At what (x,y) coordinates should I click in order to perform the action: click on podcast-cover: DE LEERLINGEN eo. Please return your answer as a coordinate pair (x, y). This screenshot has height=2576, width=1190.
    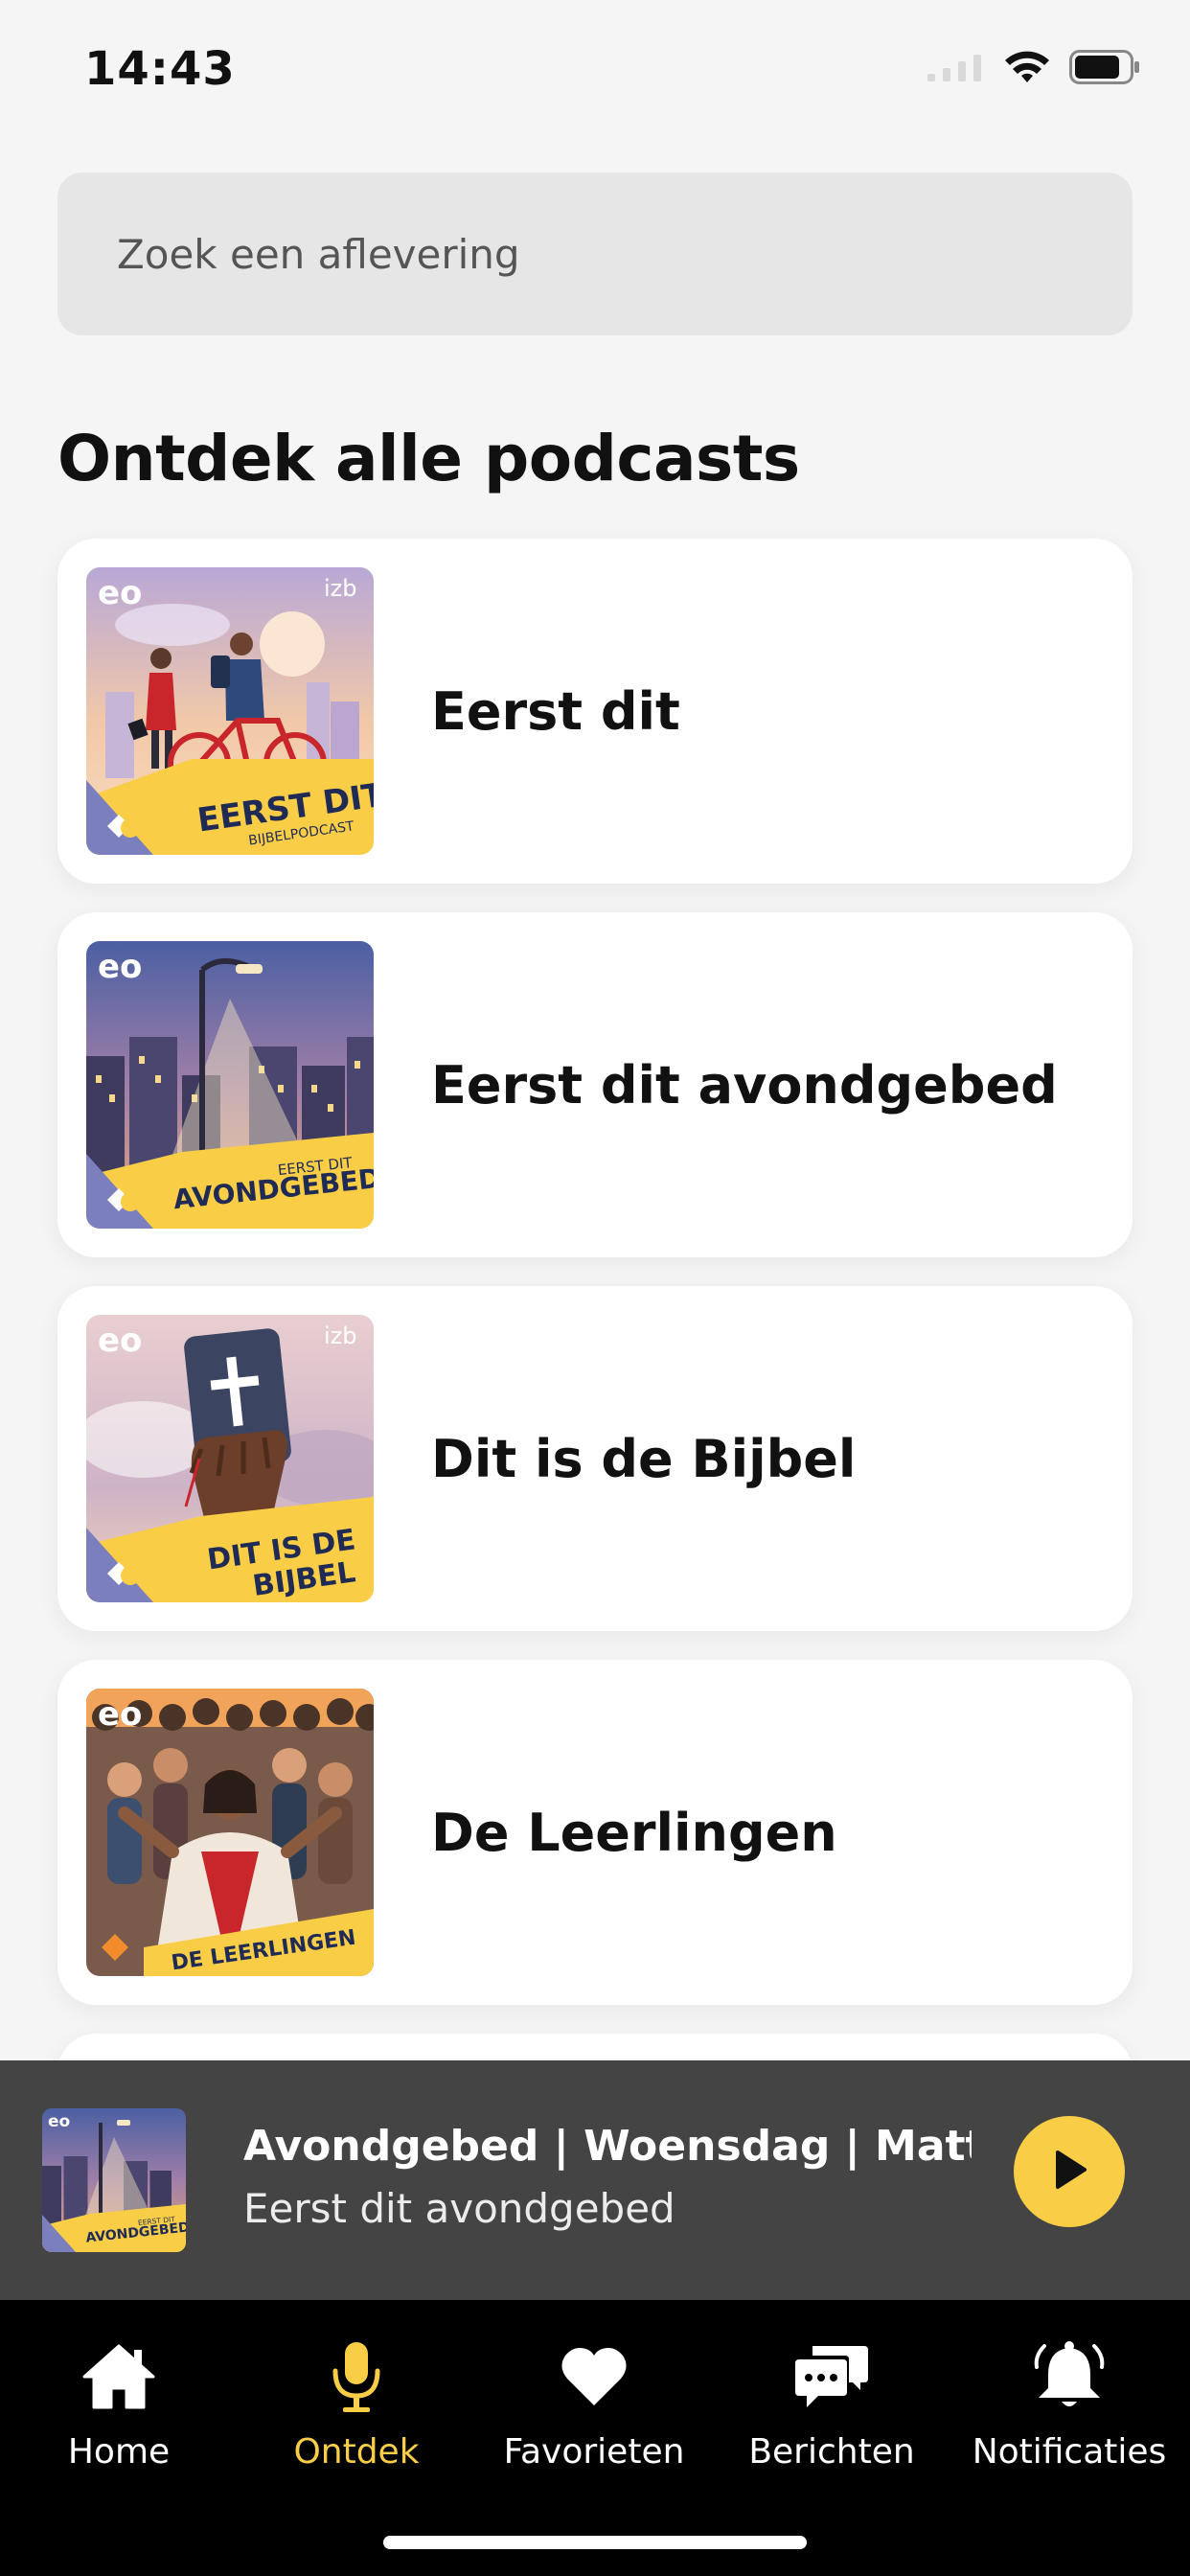
    Looking at the image, I should click on (230, 1832).